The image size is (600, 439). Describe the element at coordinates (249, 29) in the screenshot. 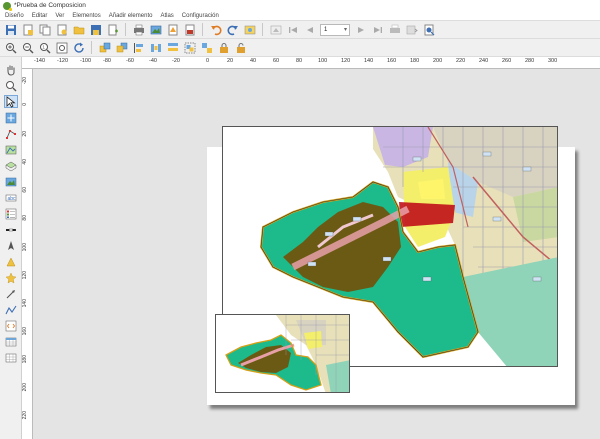

I see `atlas-settings-icon` at that location.